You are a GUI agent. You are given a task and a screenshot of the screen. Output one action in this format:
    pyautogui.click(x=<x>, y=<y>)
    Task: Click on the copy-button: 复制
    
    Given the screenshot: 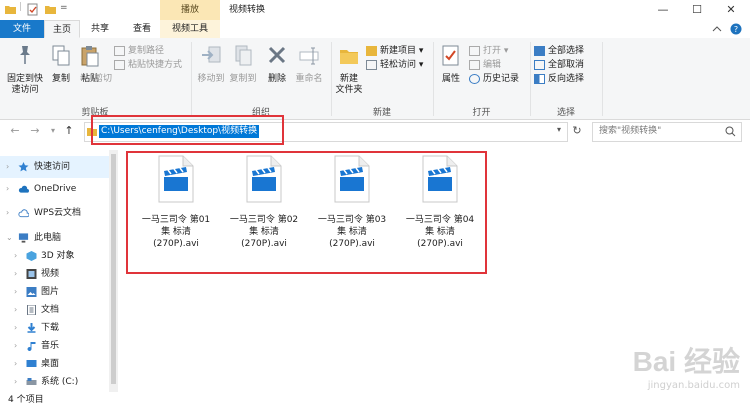 What is the action you would take?
    pyautogui.click(x=61, y=64)
    